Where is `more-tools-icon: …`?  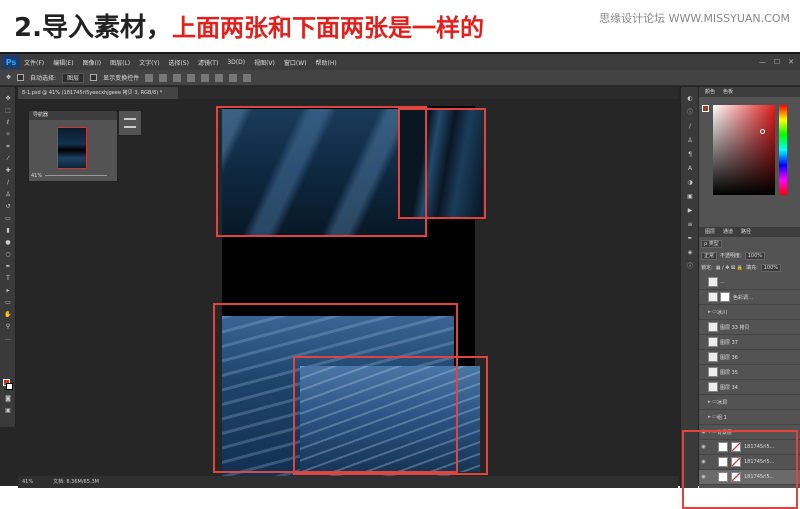
more-tools-icon: … is located at coordinates (8, 338).